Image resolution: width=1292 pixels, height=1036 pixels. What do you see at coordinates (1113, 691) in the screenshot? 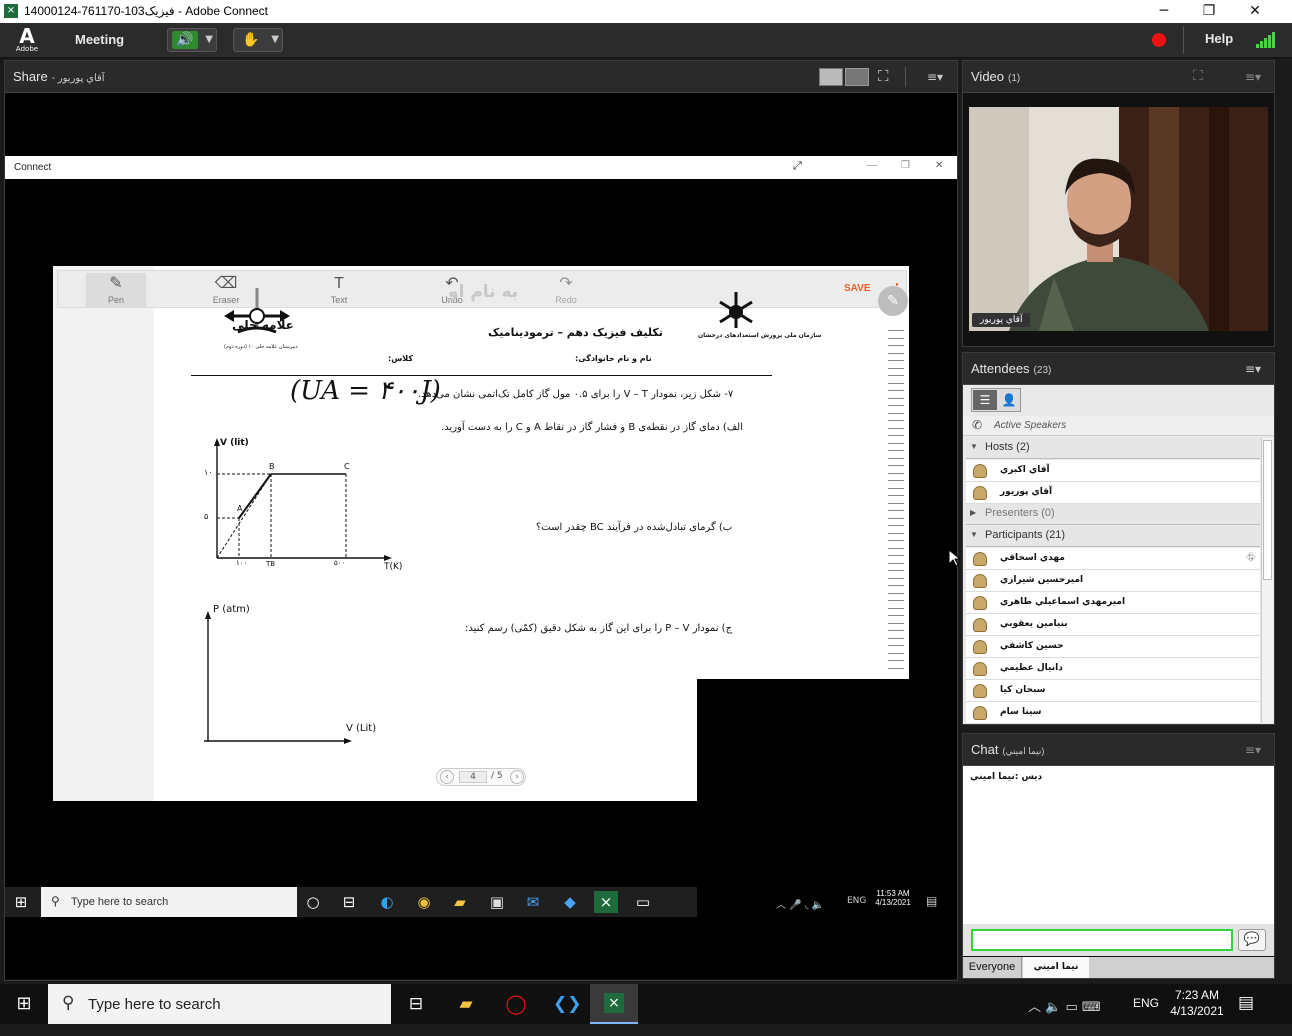
I see `participant-item: سبحان کيا` at bounding box center [1113, 691].